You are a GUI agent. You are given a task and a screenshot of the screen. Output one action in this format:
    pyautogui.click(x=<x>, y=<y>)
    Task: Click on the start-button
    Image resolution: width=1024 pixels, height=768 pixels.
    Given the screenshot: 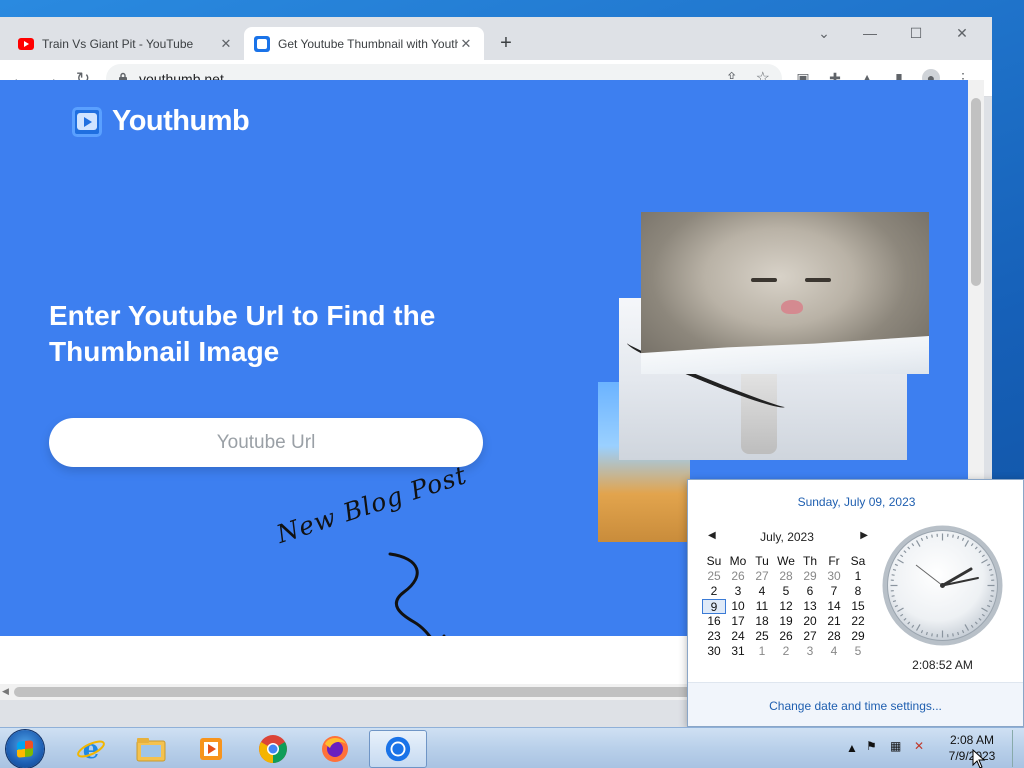 What is the action you would take?
    pyautogui.click(x=25, y=749)
    